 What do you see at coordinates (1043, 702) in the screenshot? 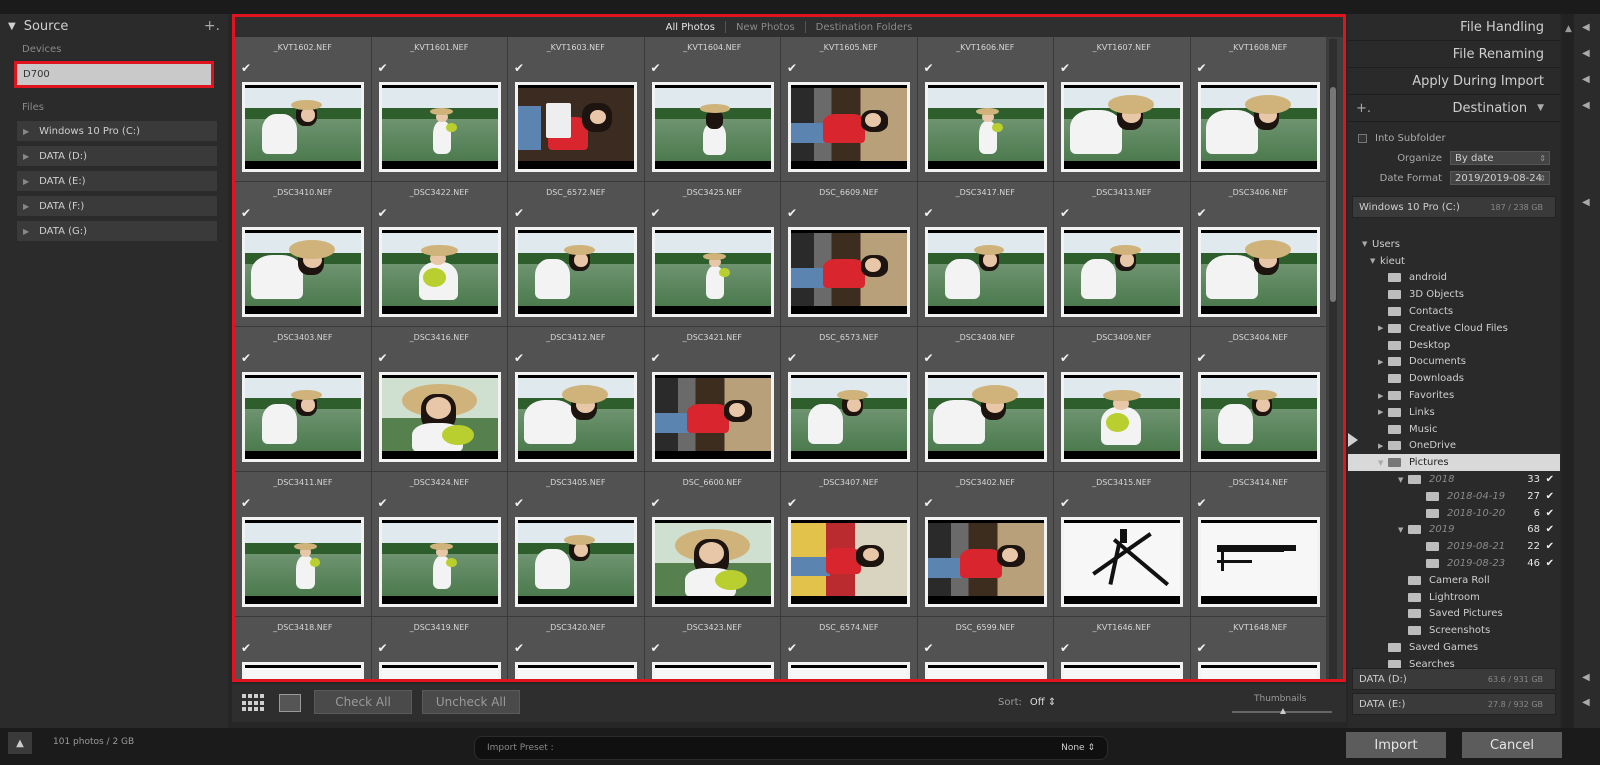
I see `sort-value: Off ⇕` at bounding box center [1043, 702].